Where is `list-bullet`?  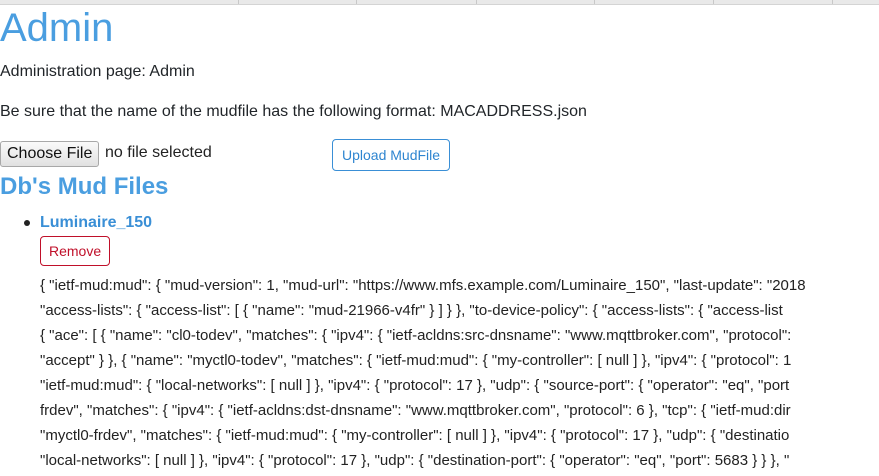 list-bullet is located at coordinates (27, 223).